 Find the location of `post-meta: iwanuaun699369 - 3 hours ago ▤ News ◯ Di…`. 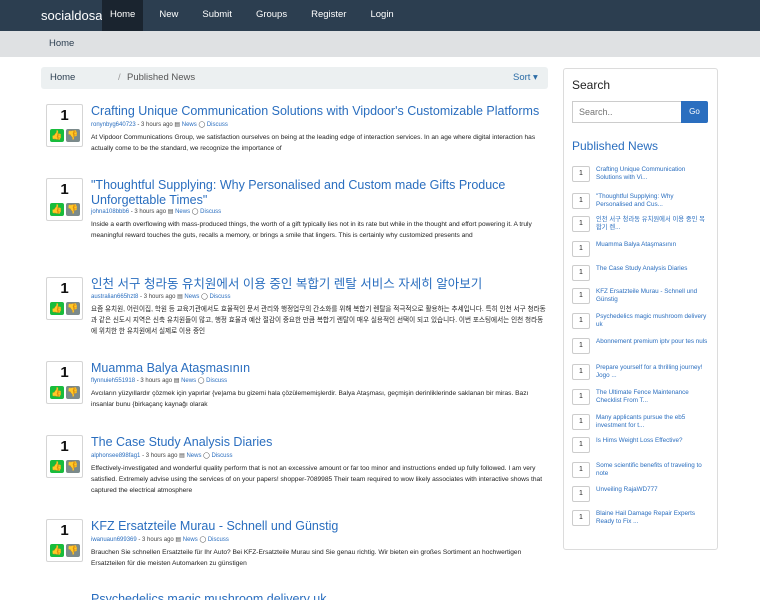

post-meta: iwanuaun699369 - 3 hours ago ▤ News ◯ Di… is located at coordinates (160, 539).